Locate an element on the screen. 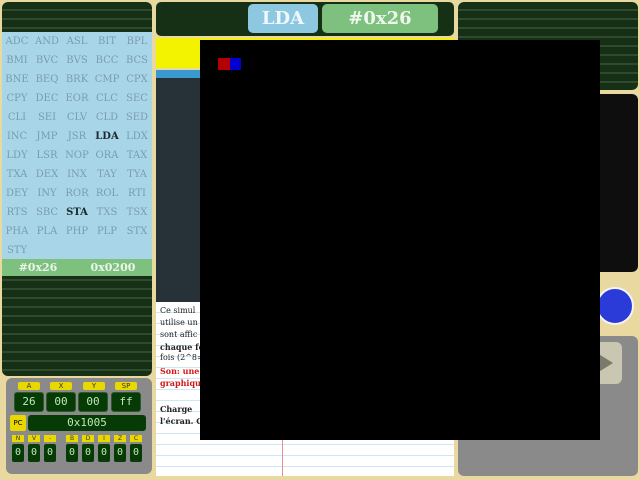 This screenshot has width=640, height=480. opcode-eor: EOR is located at coordinates (77, 98).